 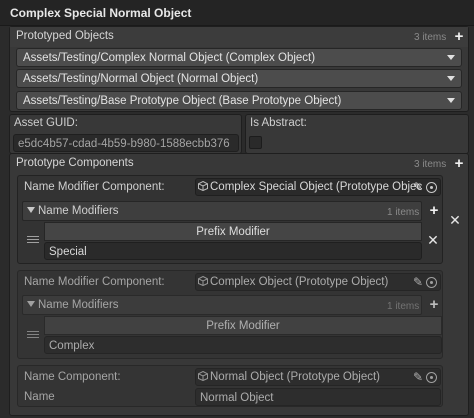 What do you see at coordinates (459, 164) in the screenshot?
I see `add-prototype-component-button: +` at bounding box center [459, 164].